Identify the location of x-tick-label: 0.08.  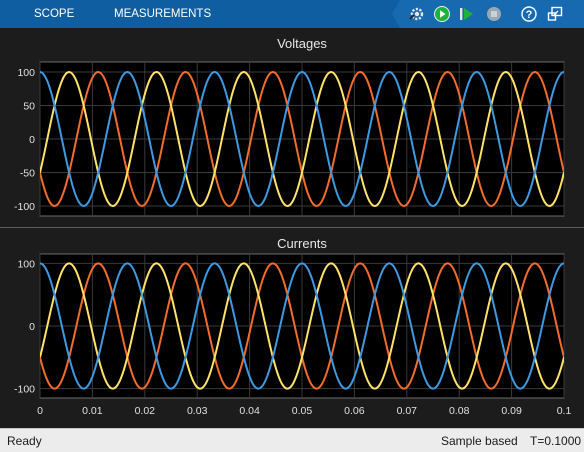
(459, 411).